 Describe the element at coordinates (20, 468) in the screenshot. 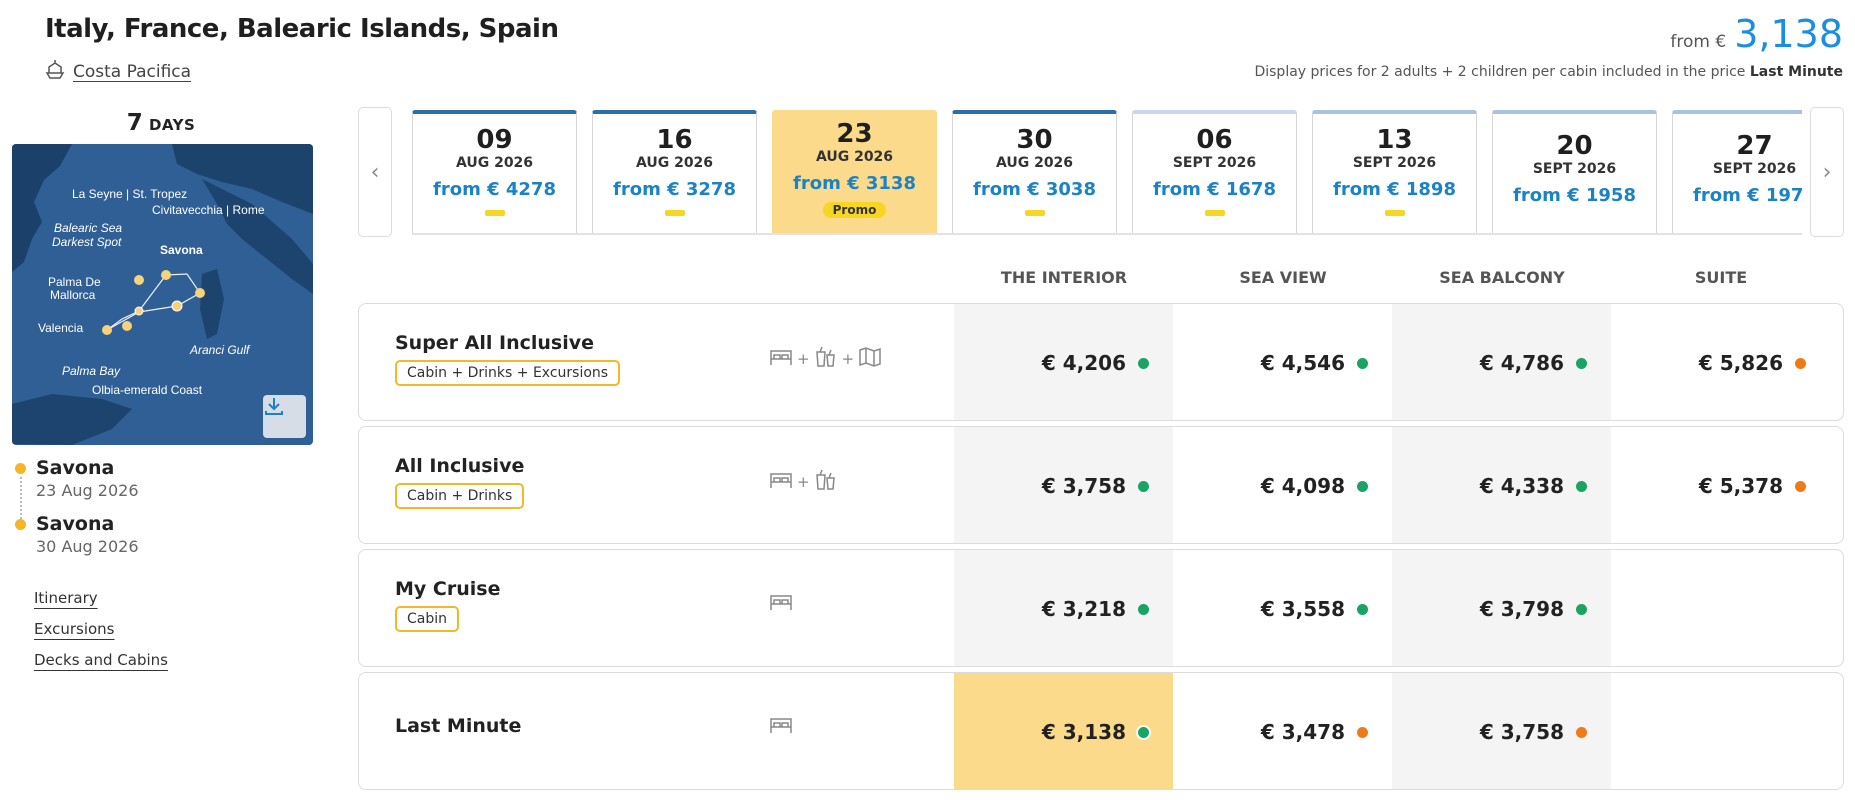

I see `port-dot-icon` at that location.